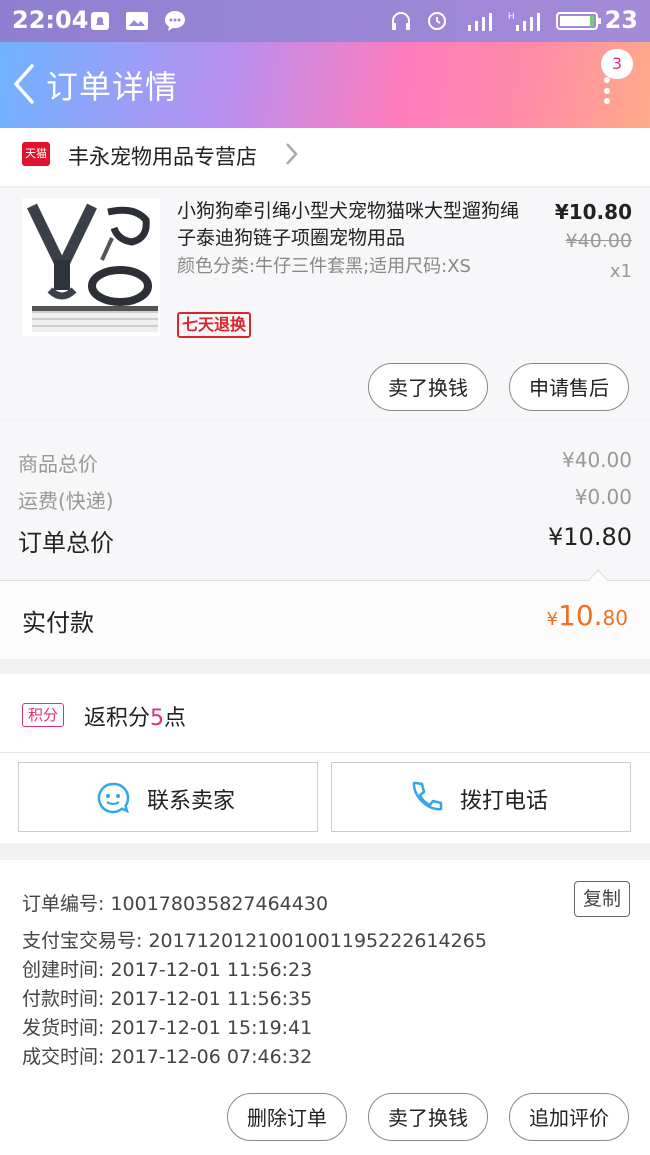 The height and width of the screenshot is (1155, 650). What do you see at coordinates (480, 22) in the screenshot?
I see `signal-icon` at bounding box center [480, 22].